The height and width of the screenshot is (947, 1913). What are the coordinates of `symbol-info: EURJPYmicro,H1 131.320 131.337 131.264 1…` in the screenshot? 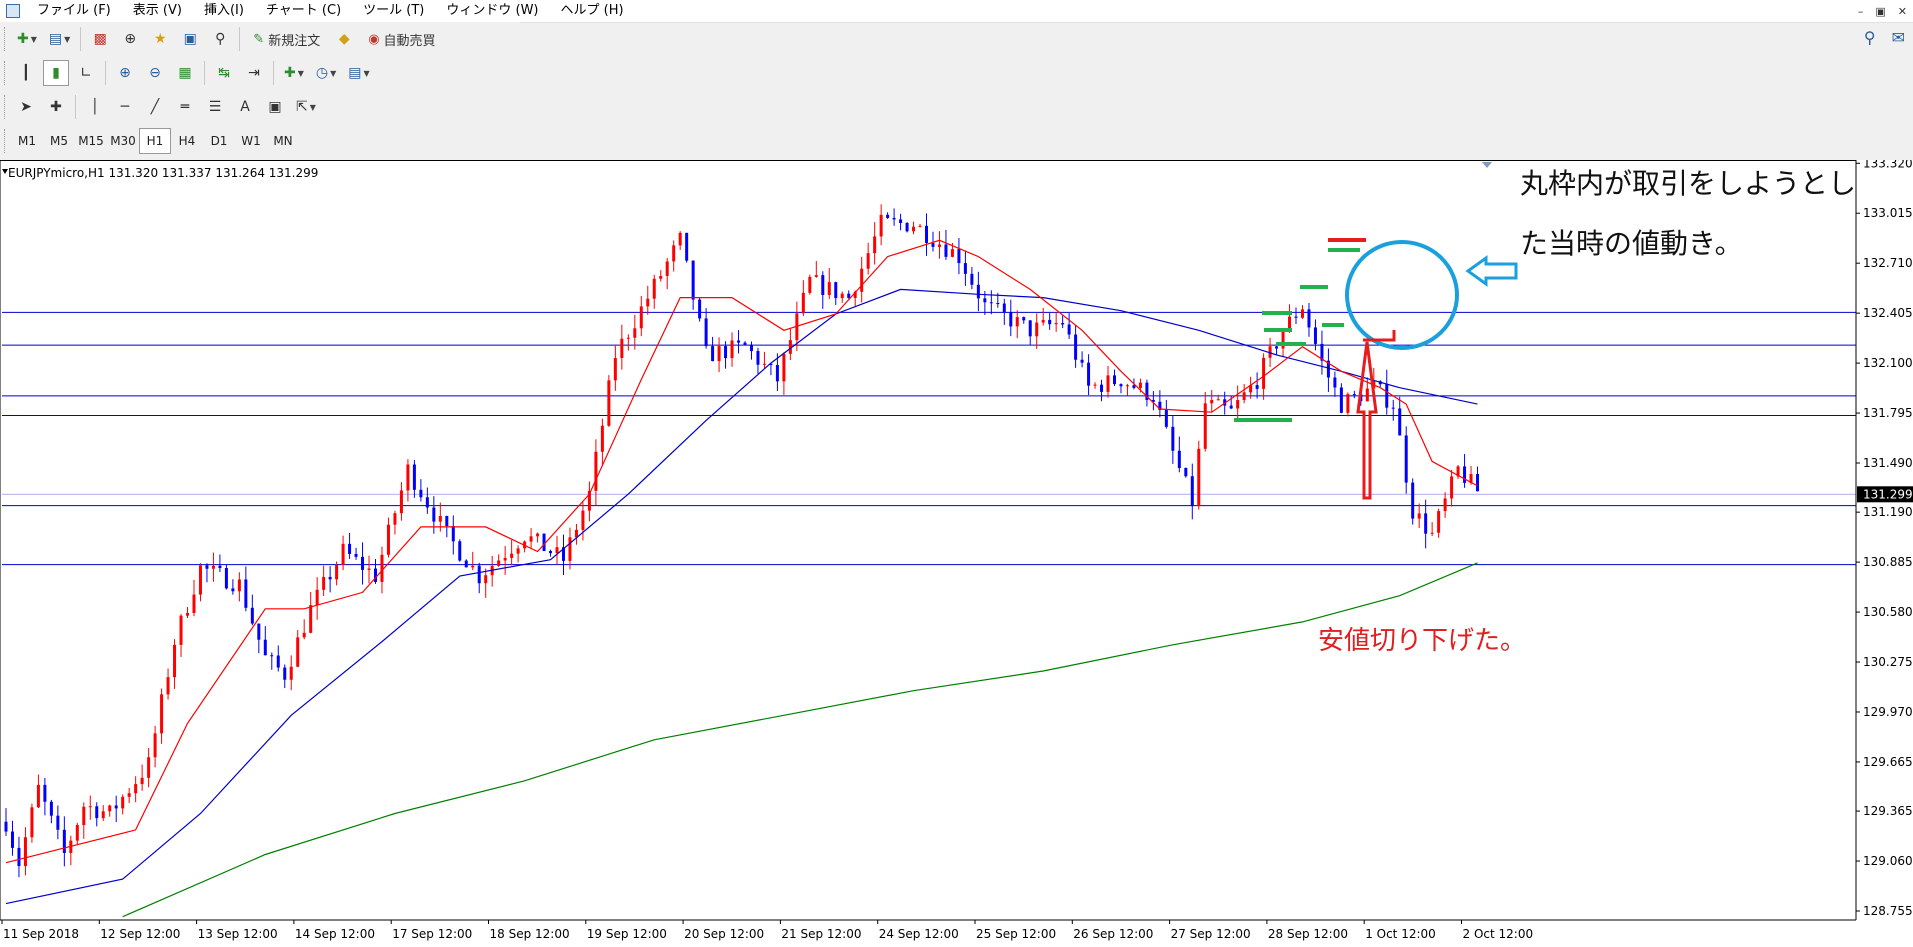 It's located at (163, 173).